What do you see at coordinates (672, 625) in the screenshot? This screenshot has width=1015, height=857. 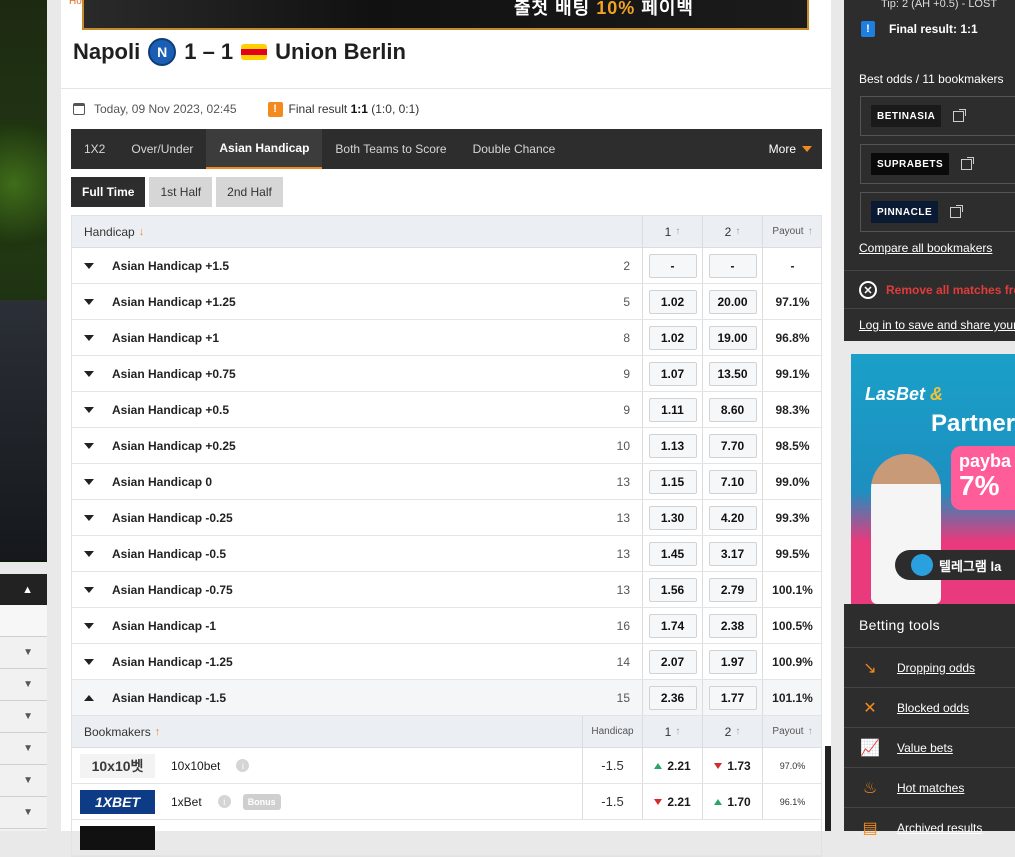 I see `odd-1-button: 1.74` at bounding box center [672, 625].